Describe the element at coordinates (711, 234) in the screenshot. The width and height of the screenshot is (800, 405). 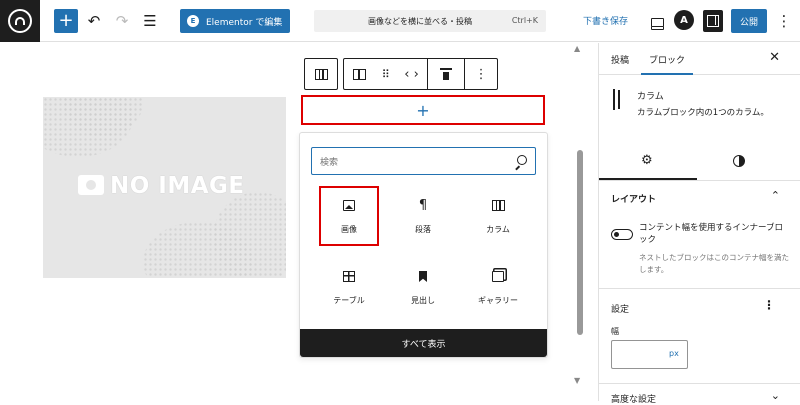
I see `toggle-label: コンテント幅を使用するインナーブロック` at that location.